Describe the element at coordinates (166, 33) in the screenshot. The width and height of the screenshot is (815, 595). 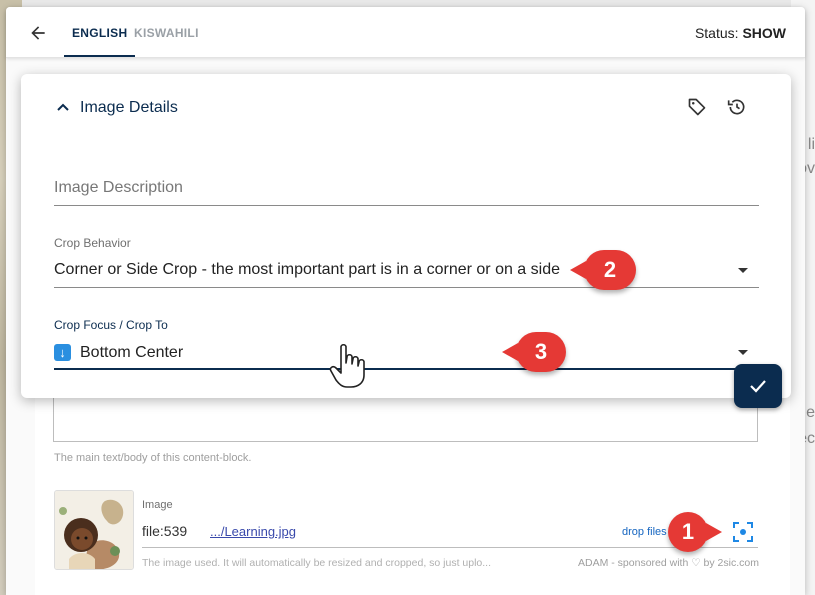
I see `tab-kiswahili: KISWAHILI` at that location.